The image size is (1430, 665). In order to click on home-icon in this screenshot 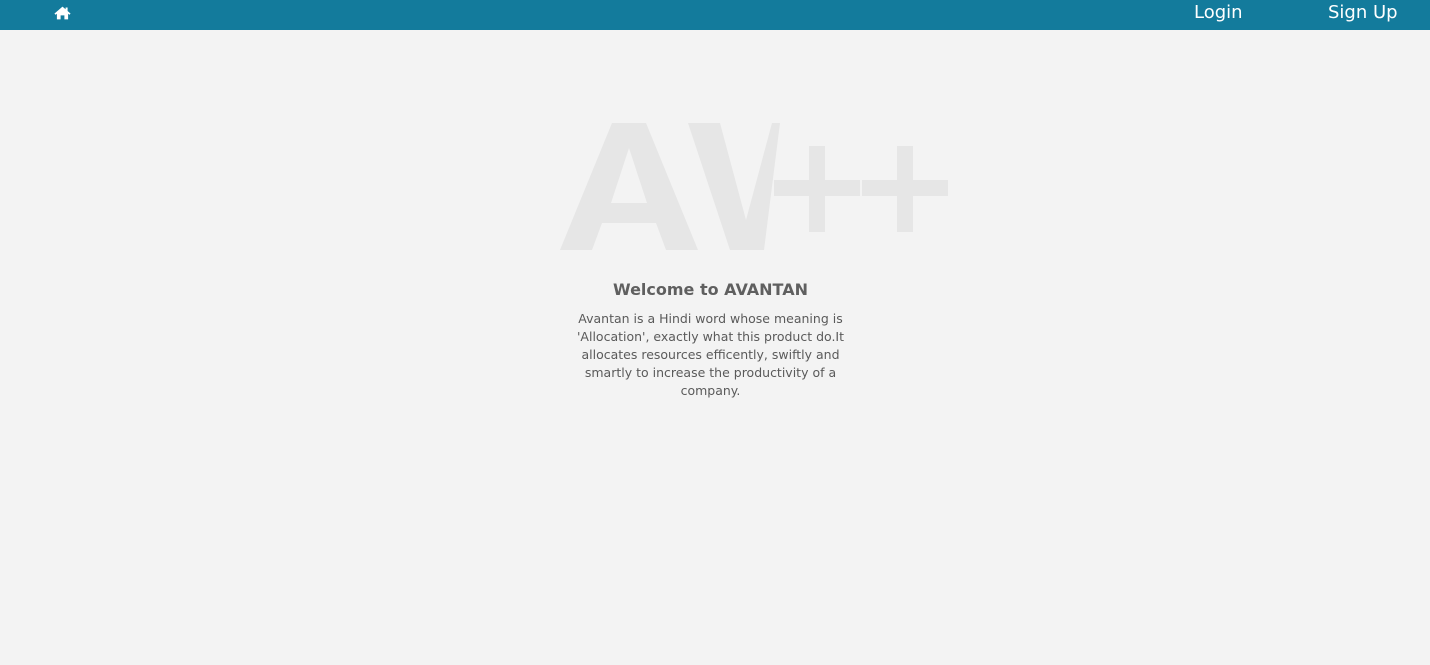, I will do `click(63, 13)`.